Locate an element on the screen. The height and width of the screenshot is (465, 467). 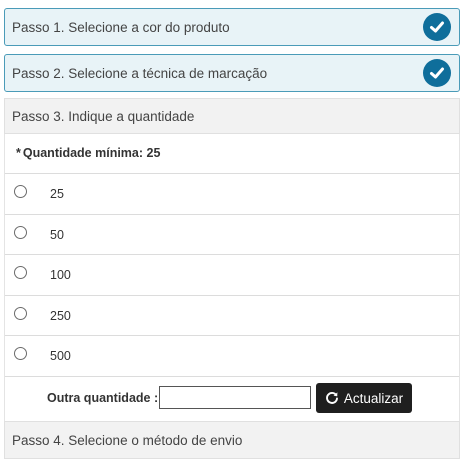
minimum-quantity-note: * Quantidade mínima: 25 is located at coordinates (88, 153).